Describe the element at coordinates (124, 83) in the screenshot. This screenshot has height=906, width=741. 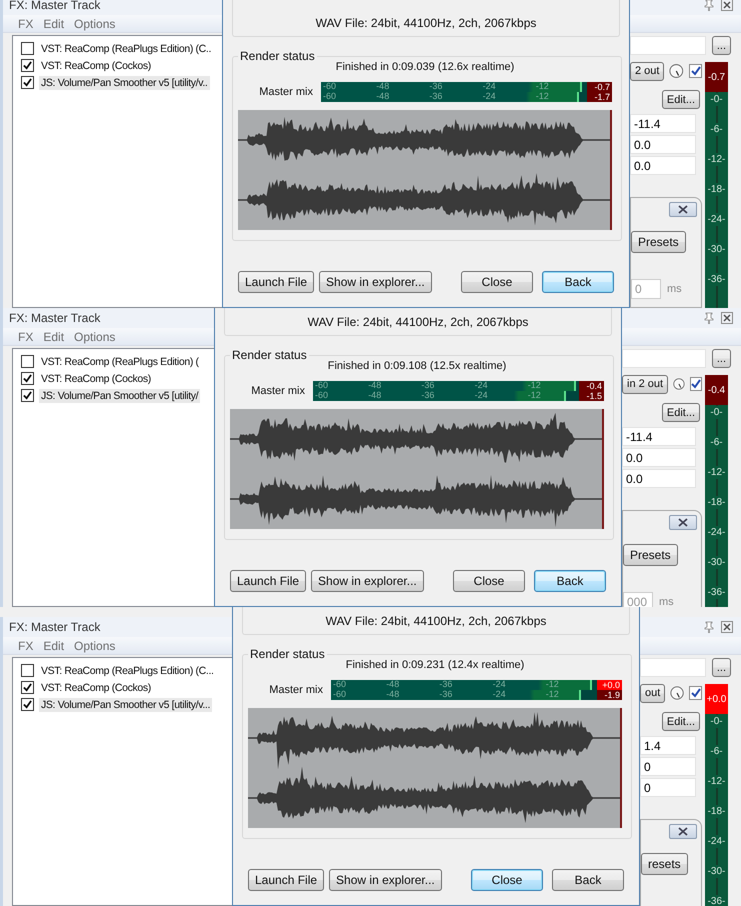
I see `fx-item: JS: Volume/Pan Smoother v5 [utility/v..` at that location.